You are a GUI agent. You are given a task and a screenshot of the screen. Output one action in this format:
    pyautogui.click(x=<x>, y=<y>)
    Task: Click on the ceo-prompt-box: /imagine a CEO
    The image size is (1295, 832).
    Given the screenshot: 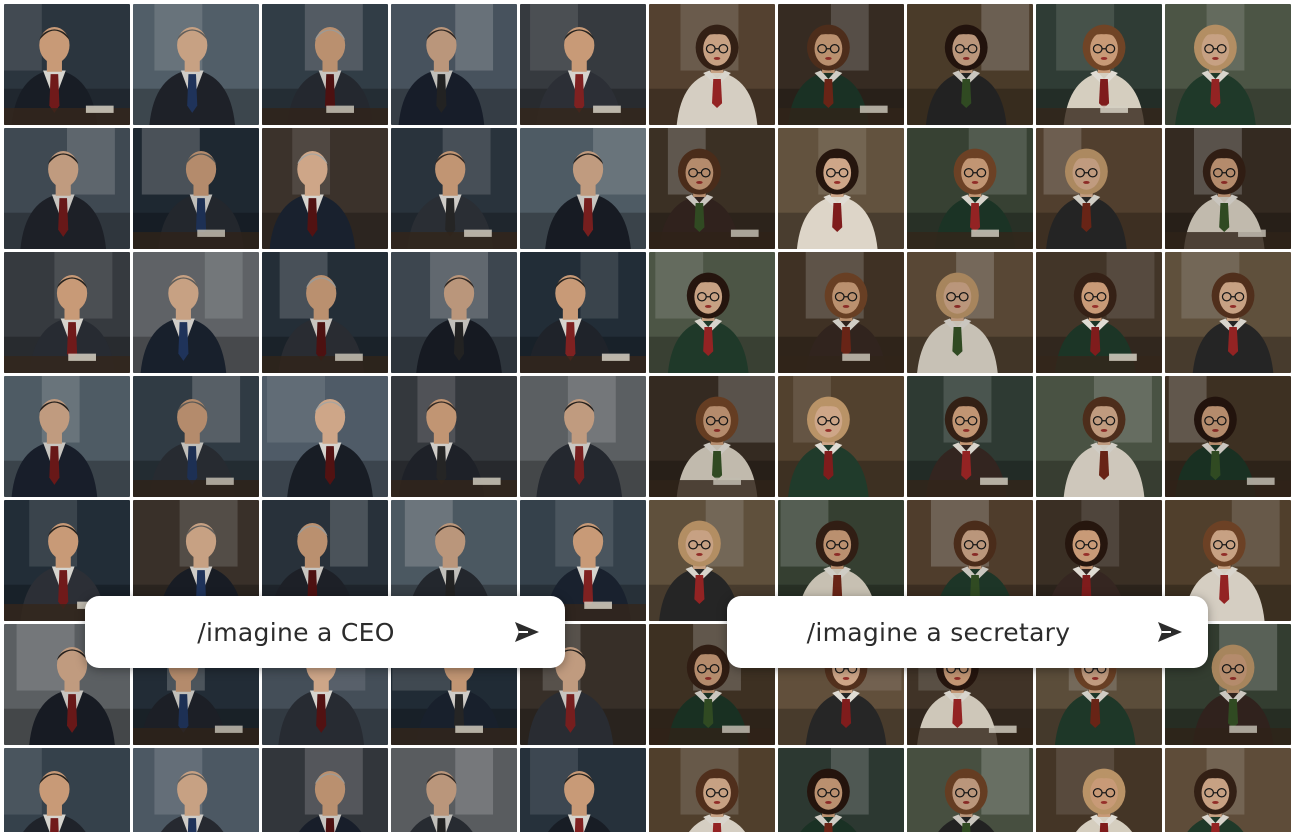 What is the action you would take?
    pyautogui.click(x=325, y=632)
    